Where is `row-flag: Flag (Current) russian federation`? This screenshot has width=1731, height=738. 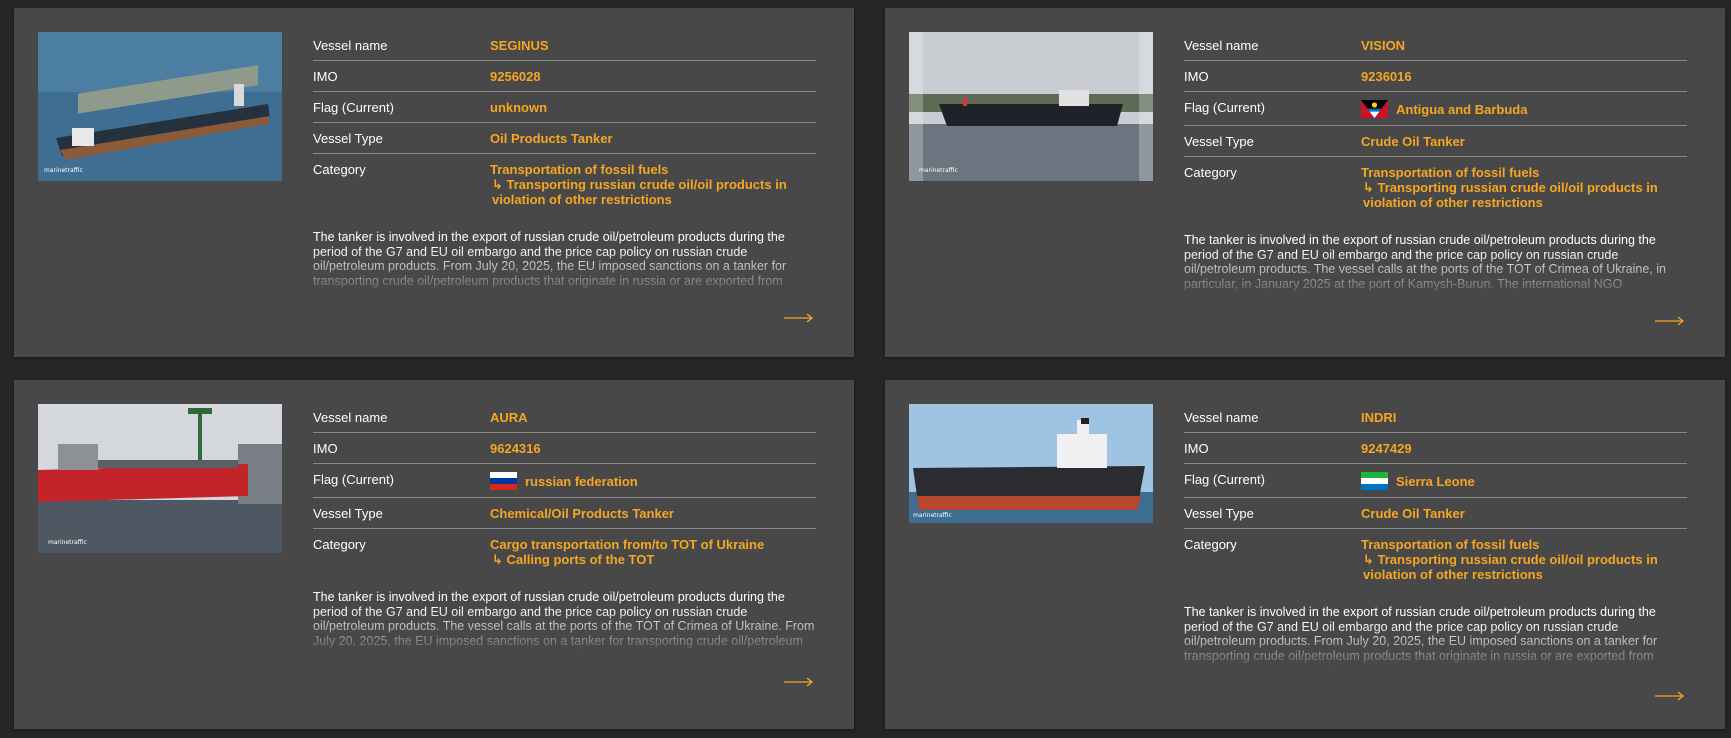 row-flag: Flag (Current) russian federation is located at coordinates (564, 481).